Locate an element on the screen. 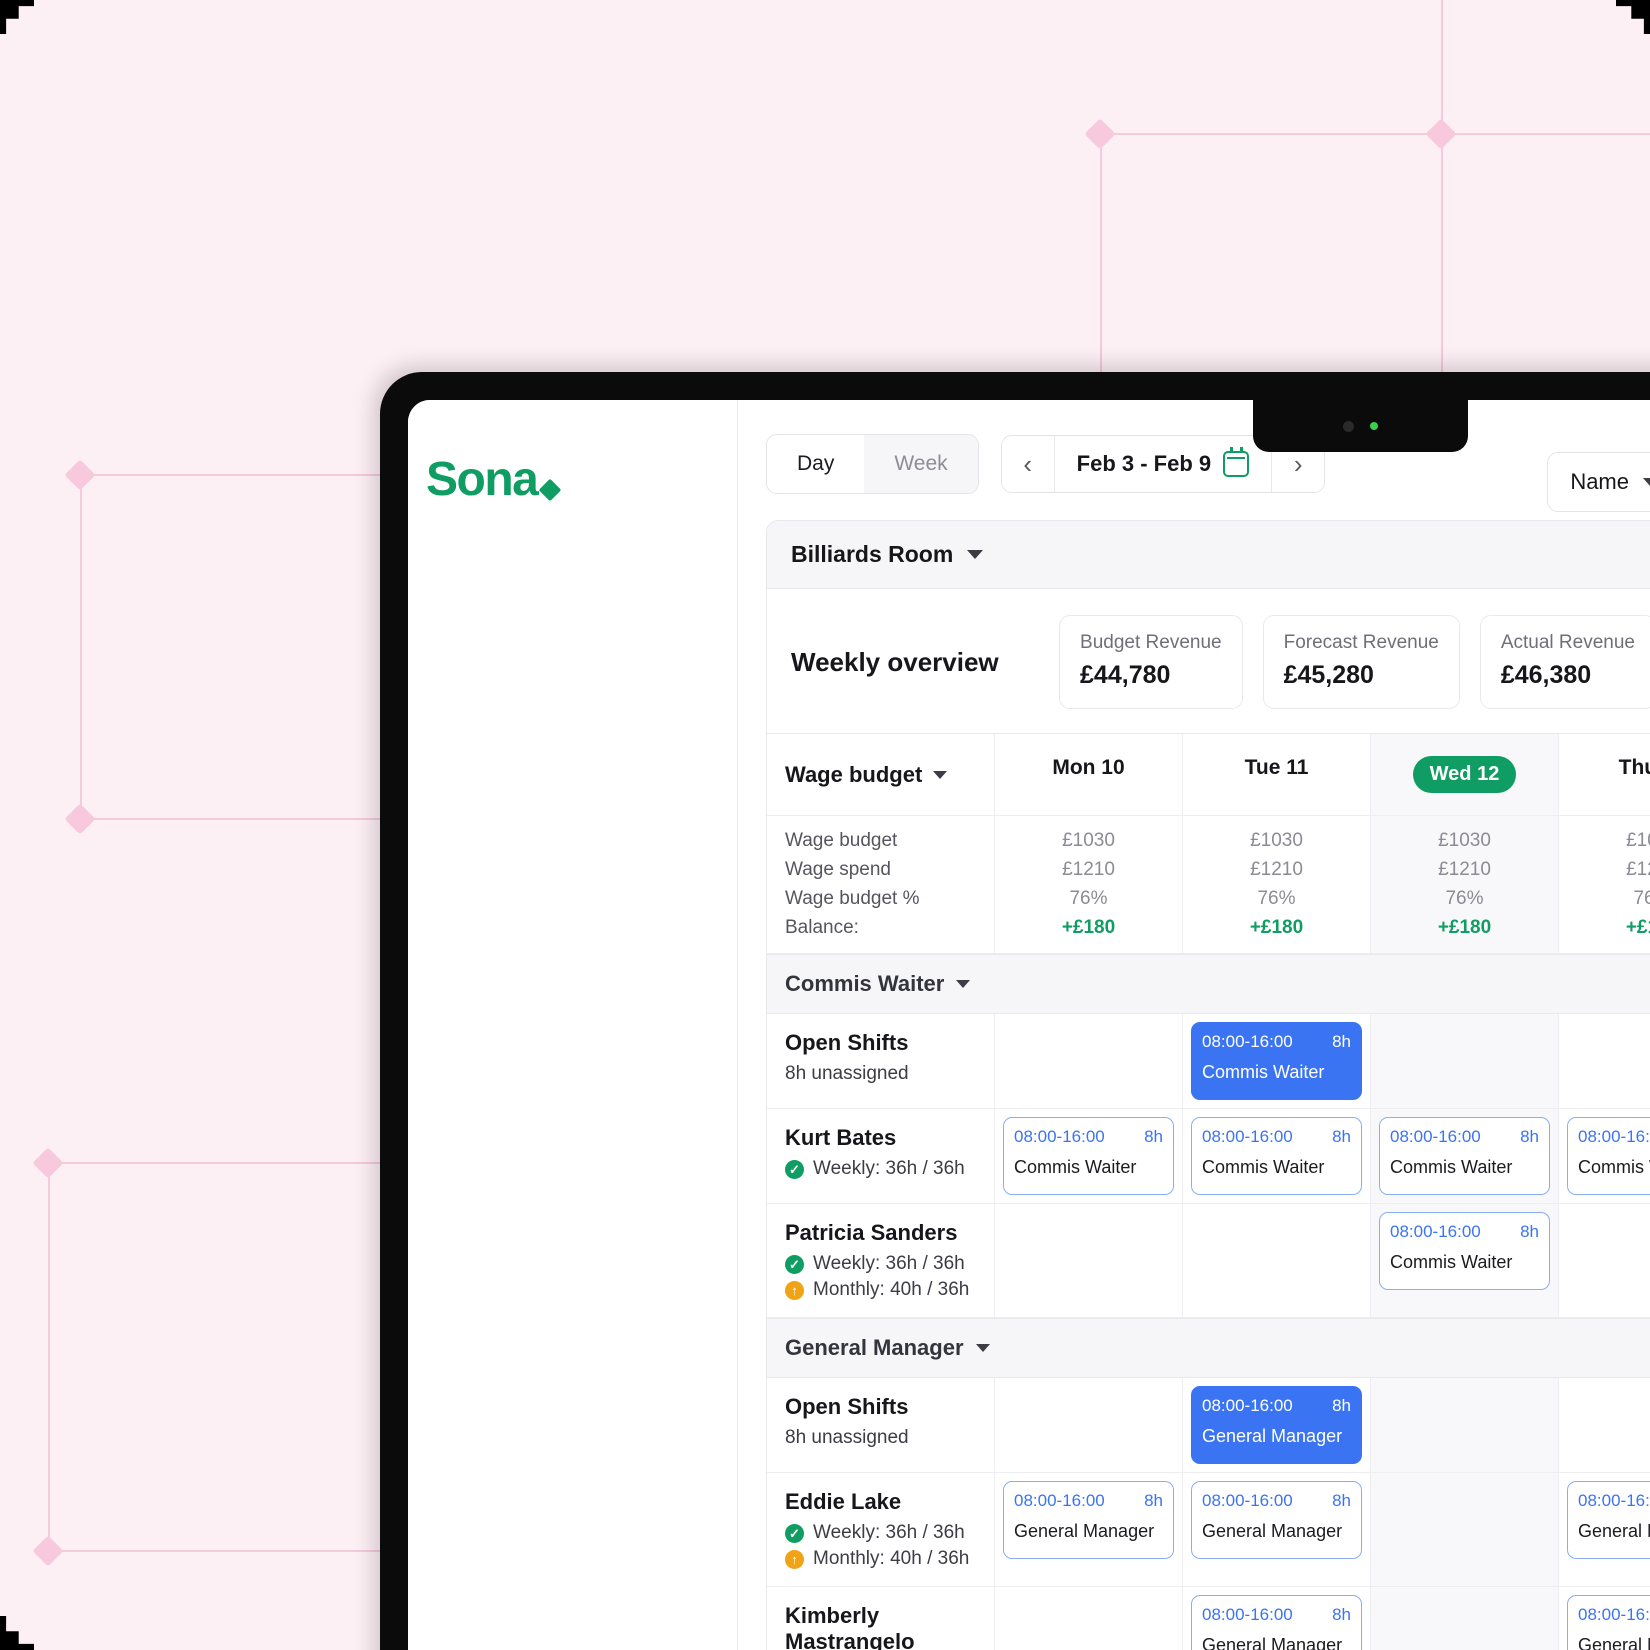 This screenshot has height=1650, width=1650. check-circle-icon: ✓ is located at coordinates (794, 1169).